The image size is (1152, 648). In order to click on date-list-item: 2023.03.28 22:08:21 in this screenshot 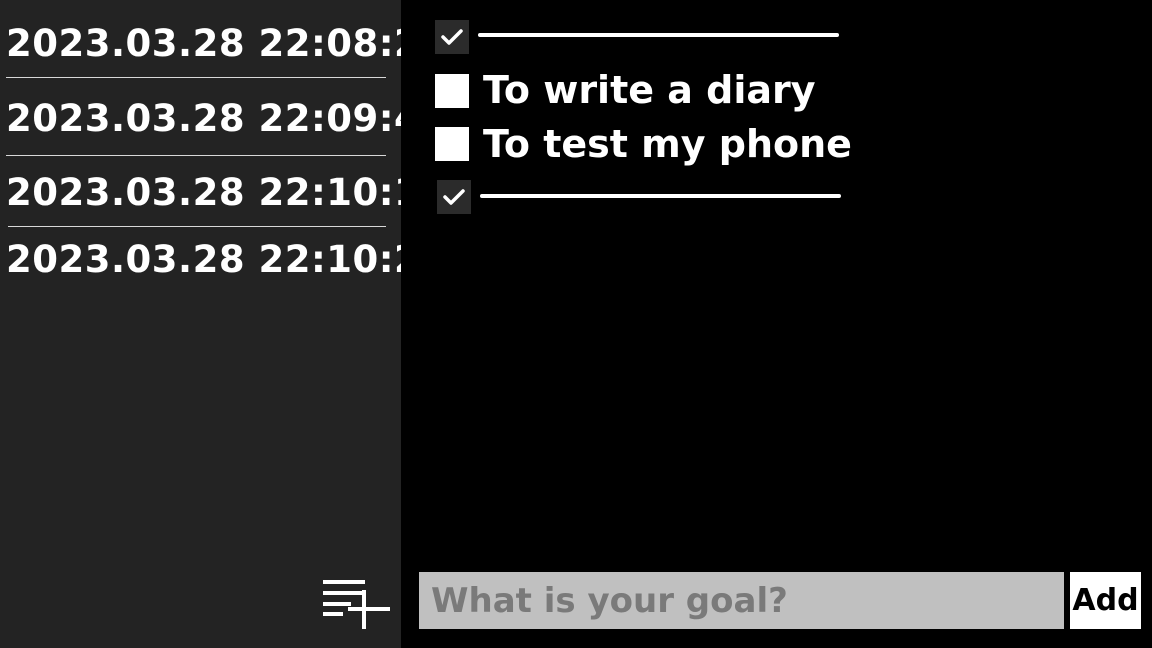, I will do `click(226, 44)`.